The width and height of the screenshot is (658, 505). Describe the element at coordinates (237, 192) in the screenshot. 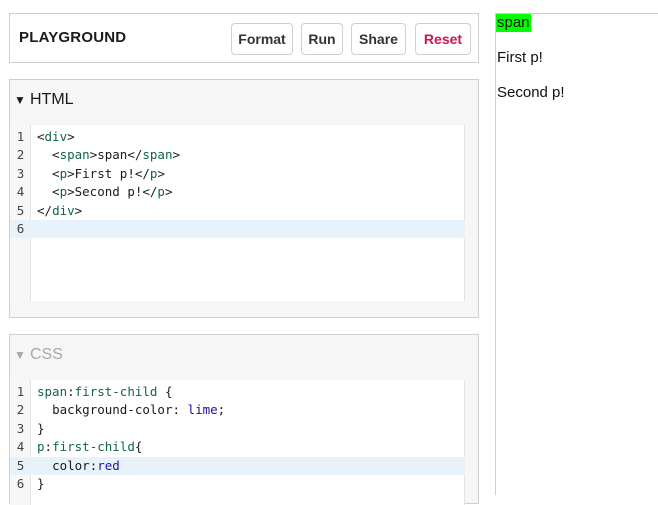

I see `code-line: 4 <p>Second p!</p>` at that location.